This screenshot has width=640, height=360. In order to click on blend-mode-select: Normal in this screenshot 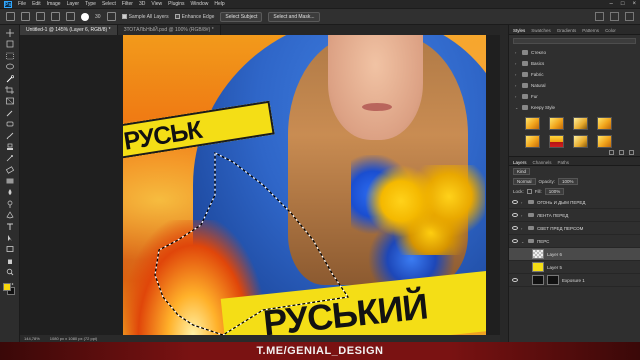, I will do `click(524, 181)`.